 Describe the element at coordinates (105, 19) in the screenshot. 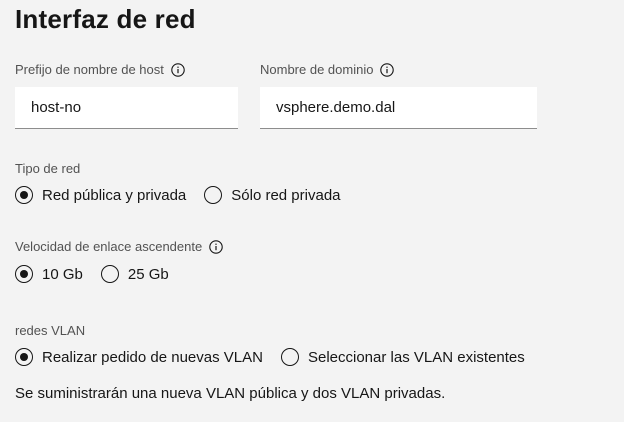

I see `page-title: Interfaz de red` at that location.